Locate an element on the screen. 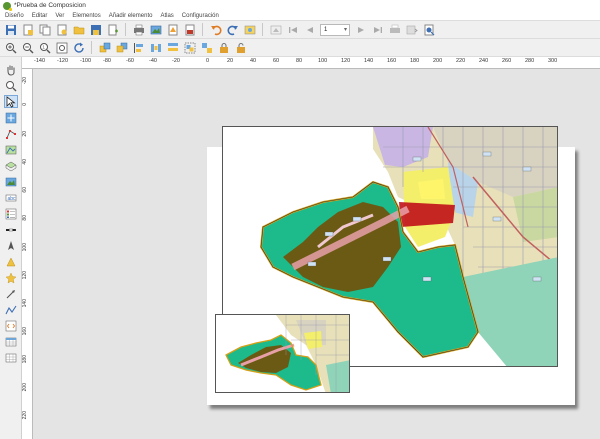  ruler-label: 60 is located at coordinates (25, 190).